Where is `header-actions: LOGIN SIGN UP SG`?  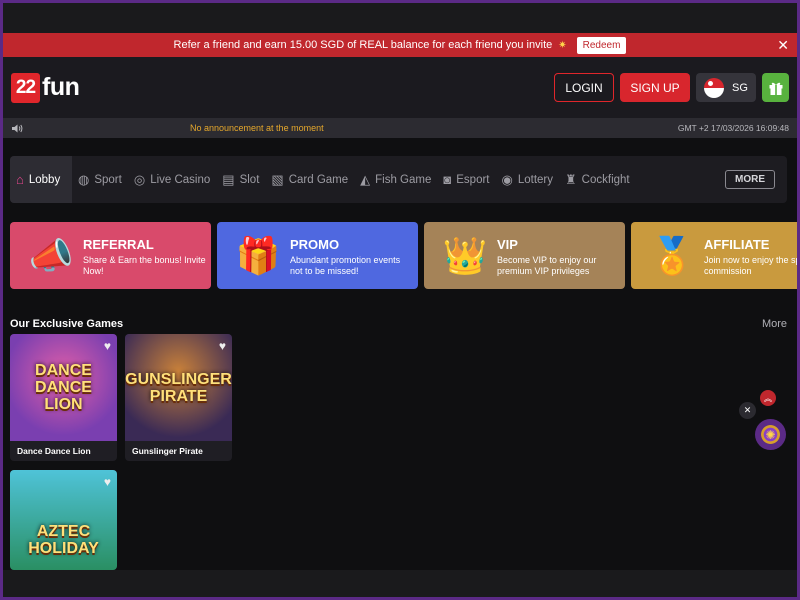 header-actions: LOGIN SIGN UP SG is located at coordinates (671, 87).